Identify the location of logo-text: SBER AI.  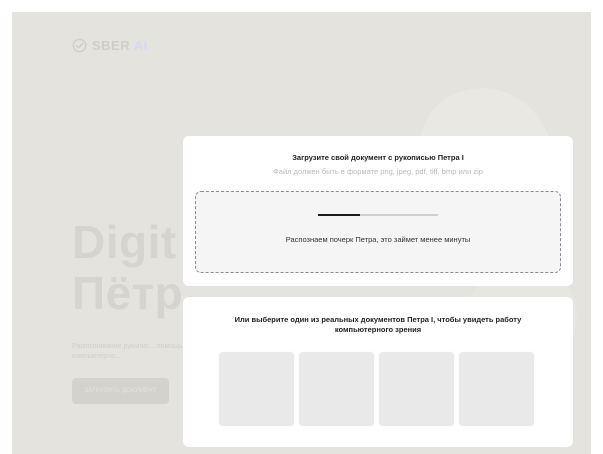
(120, 45).